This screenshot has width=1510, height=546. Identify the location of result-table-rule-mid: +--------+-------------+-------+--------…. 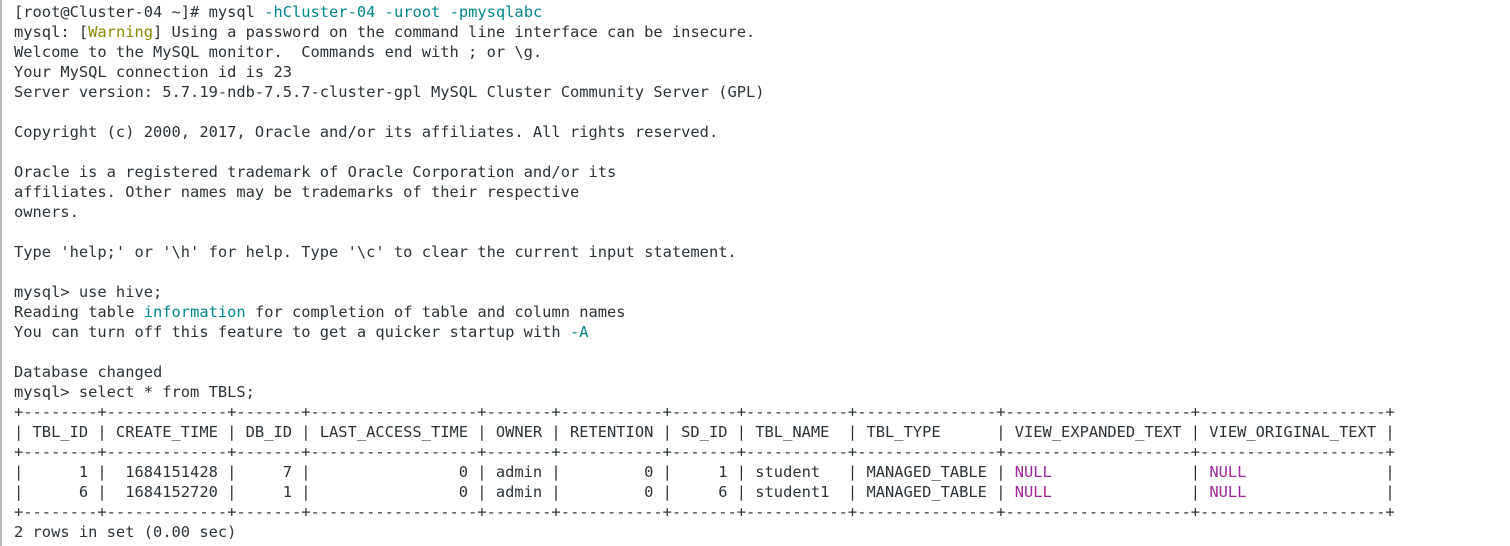
(704, 452).